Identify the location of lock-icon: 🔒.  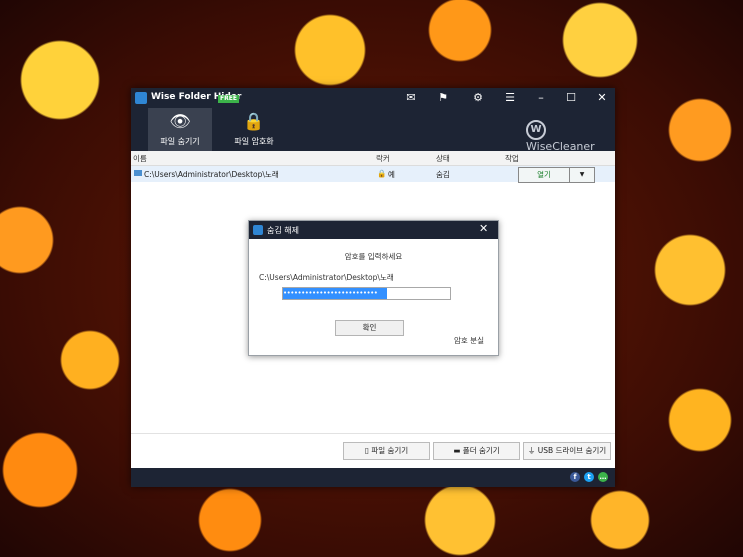
(254, 122).